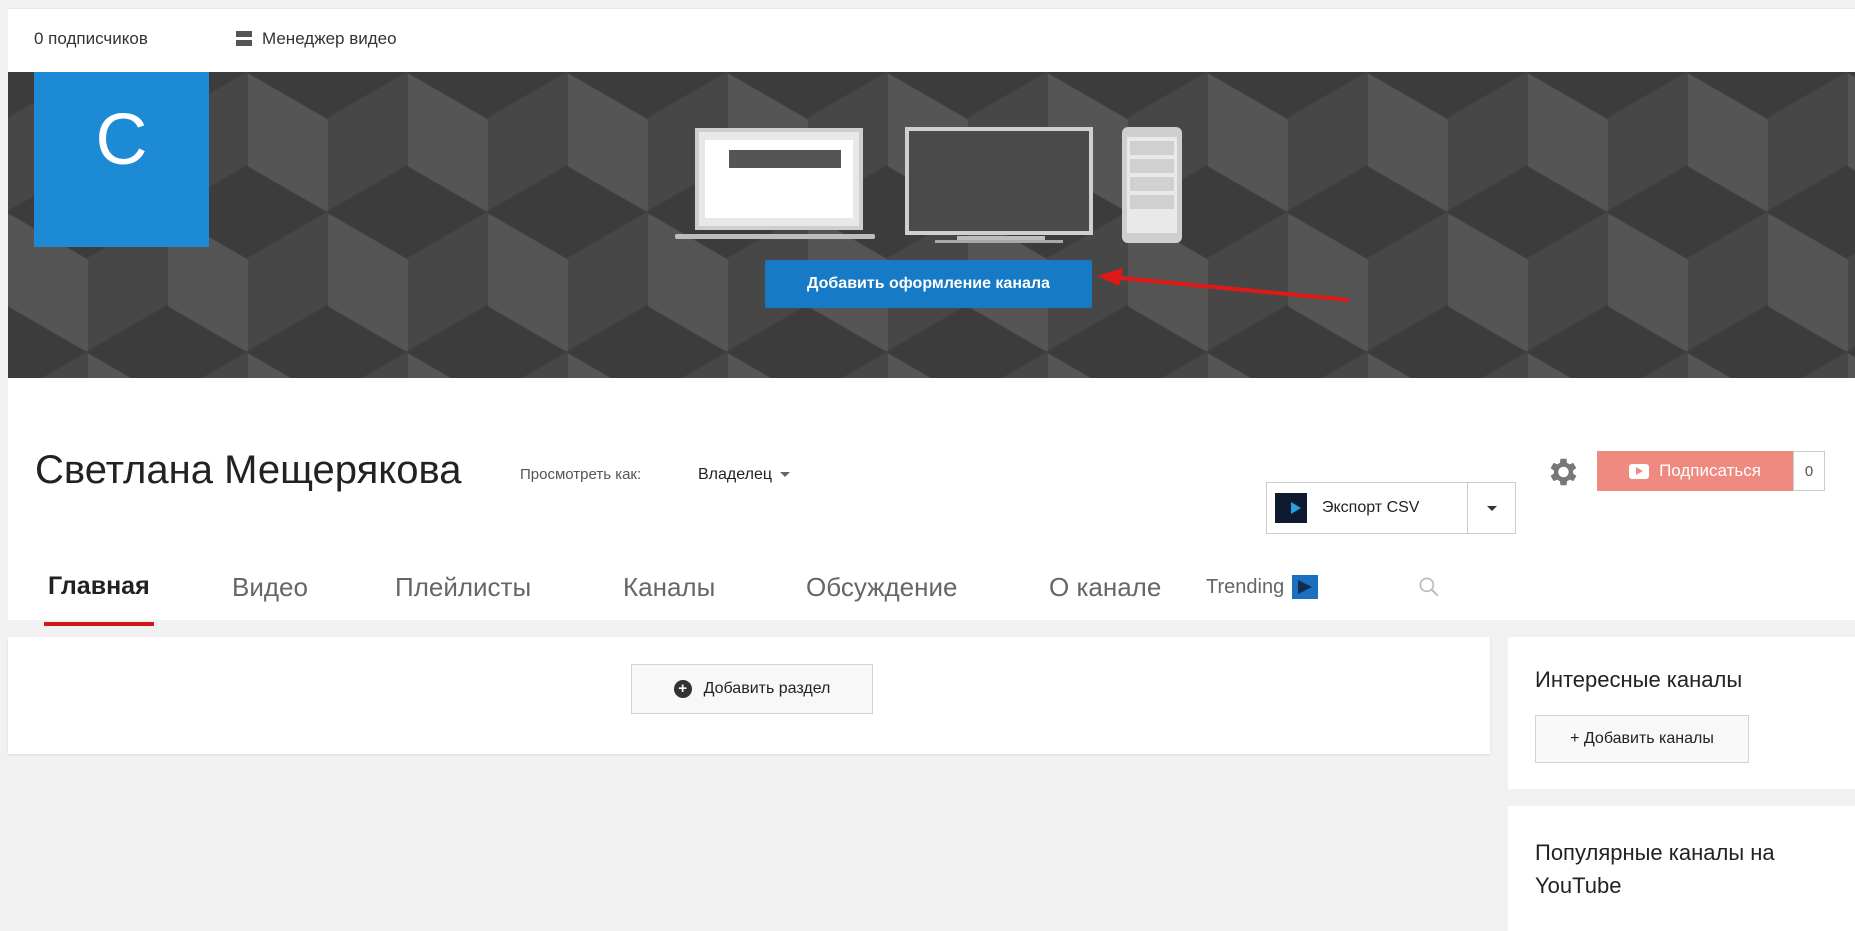 Image resolution: width=1855 pixels, height=931 pixels. Describe the element at coordinates (928, 284) in the screenshot. I see `add-channel-art-button: Добавить оформление канала` at that location.